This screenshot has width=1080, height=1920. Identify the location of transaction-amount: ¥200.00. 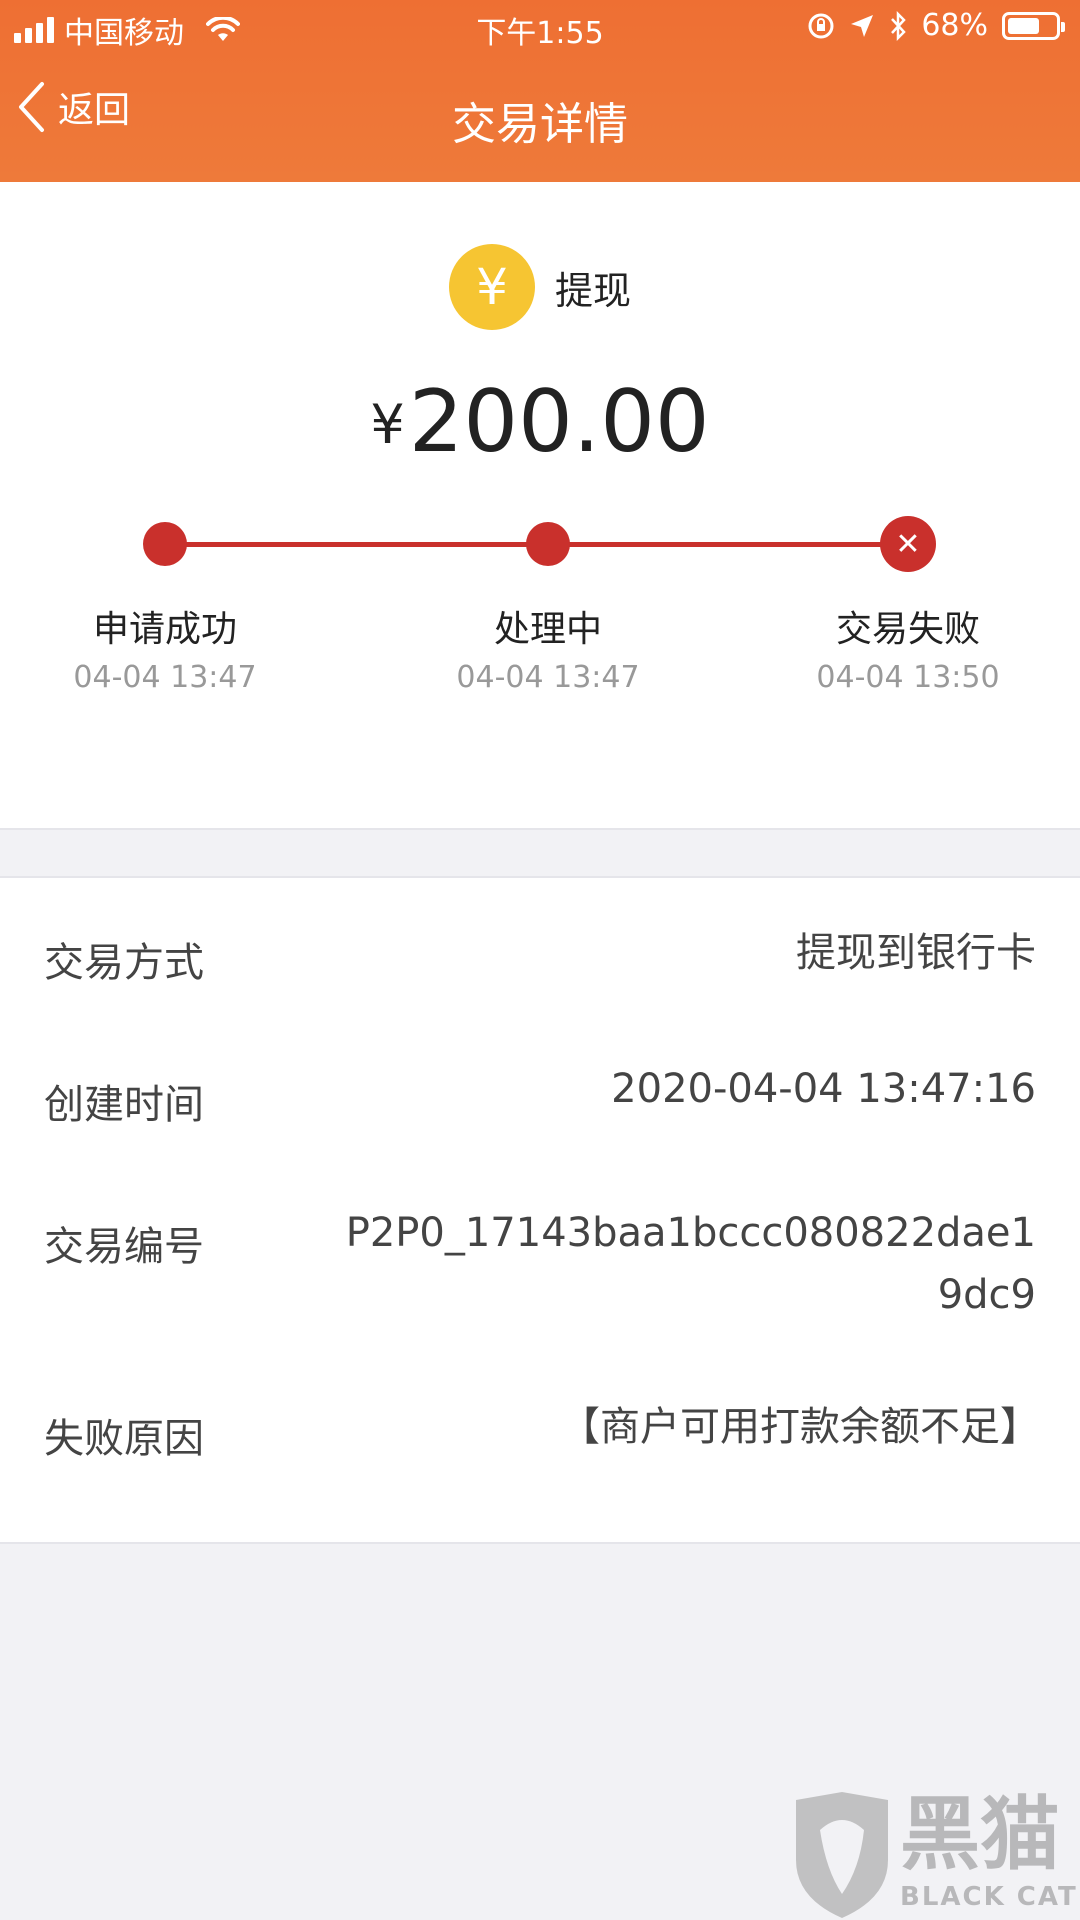
(540, 422).